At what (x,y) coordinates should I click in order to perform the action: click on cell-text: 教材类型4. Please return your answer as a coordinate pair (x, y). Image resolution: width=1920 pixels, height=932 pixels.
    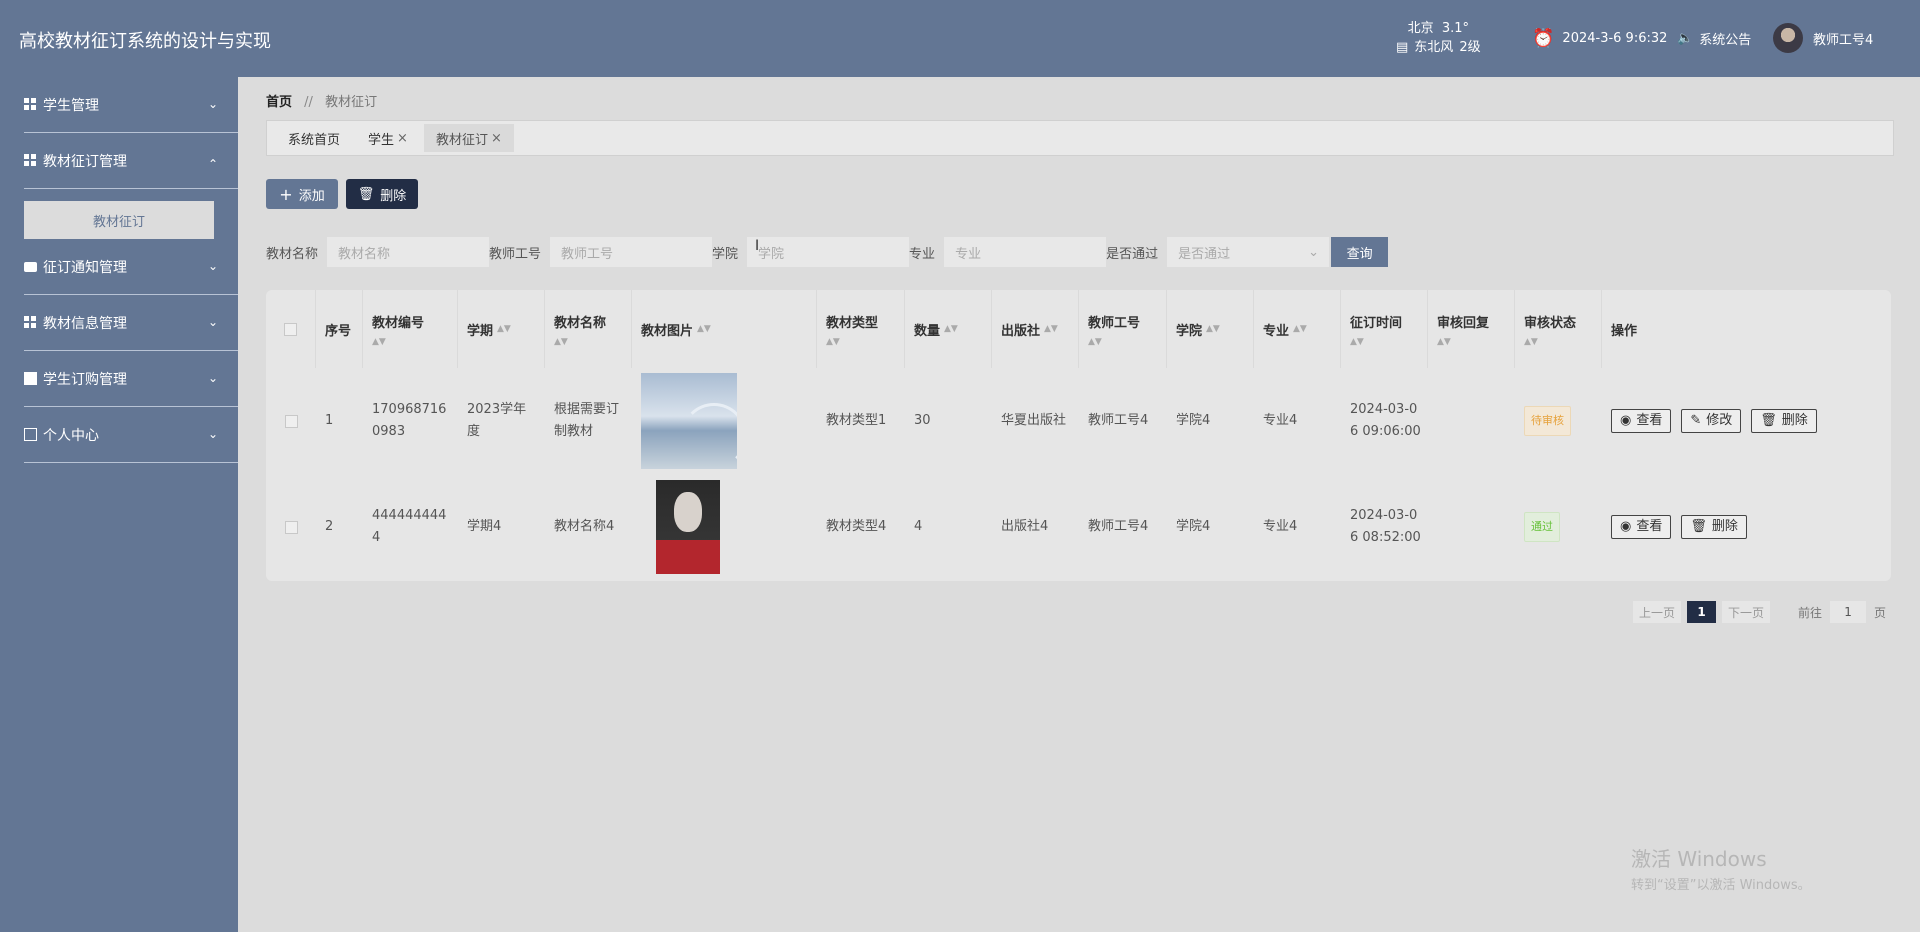
    Looking at the image, I should click on (856, 526).